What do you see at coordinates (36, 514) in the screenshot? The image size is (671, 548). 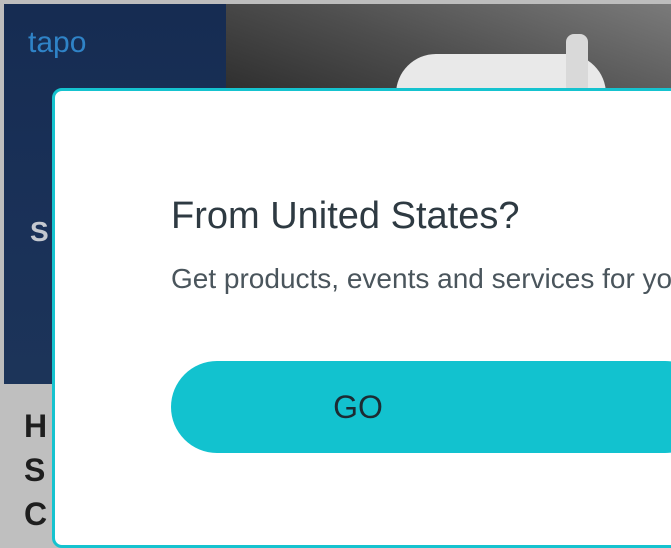 I see `product-heading-line-3: C` at bounding box center [36, 514].